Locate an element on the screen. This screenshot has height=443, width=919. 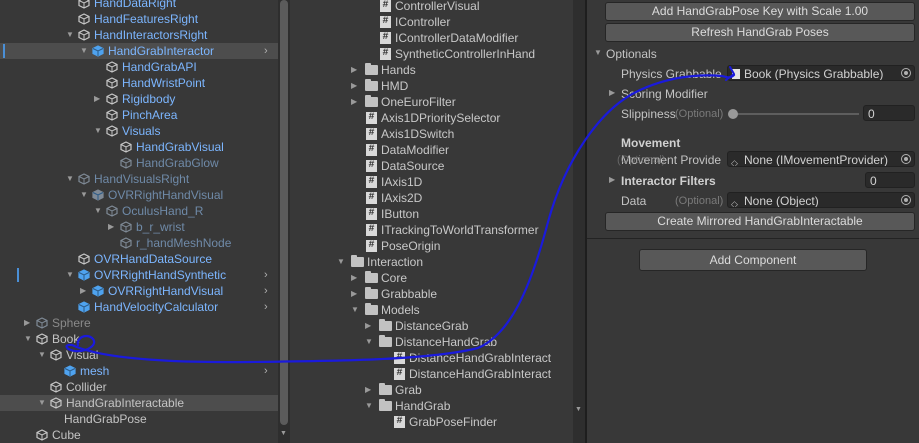
project-row: # IAxis1D is located at coordinates (432, 182).